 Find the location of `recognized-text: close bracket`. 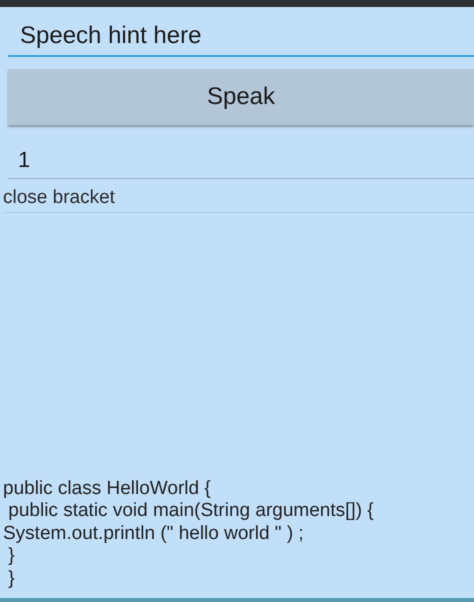

recognized-text: close bracket is located at coordinates (238, 200).